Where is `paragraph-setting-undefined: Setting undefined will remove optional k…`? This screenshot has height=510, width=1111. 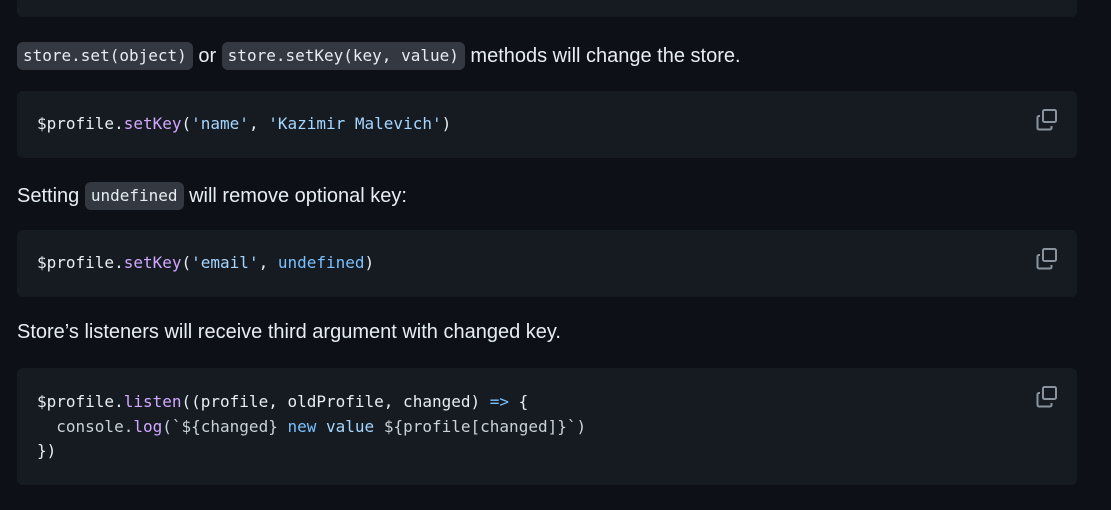 paragraph-setting-undefined: Setting undefined will remove optional k… is located at coordinates (212, 196).